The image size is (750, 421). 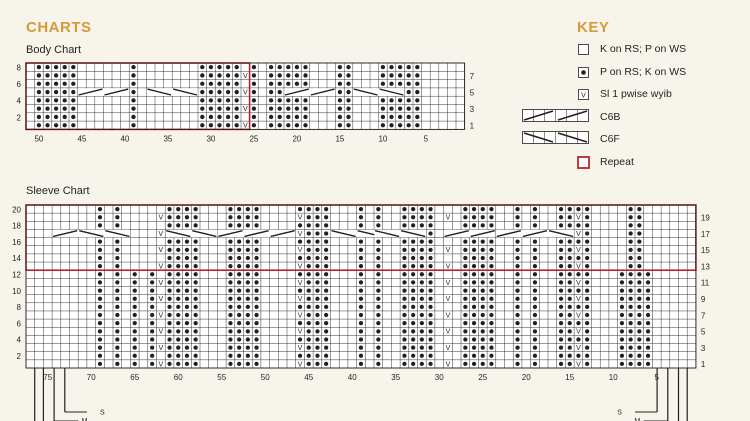 What do you see at coordinates (555, 137) in the screenshot?
I see `c6f-cable-icon` at bounding box center [555, 137].